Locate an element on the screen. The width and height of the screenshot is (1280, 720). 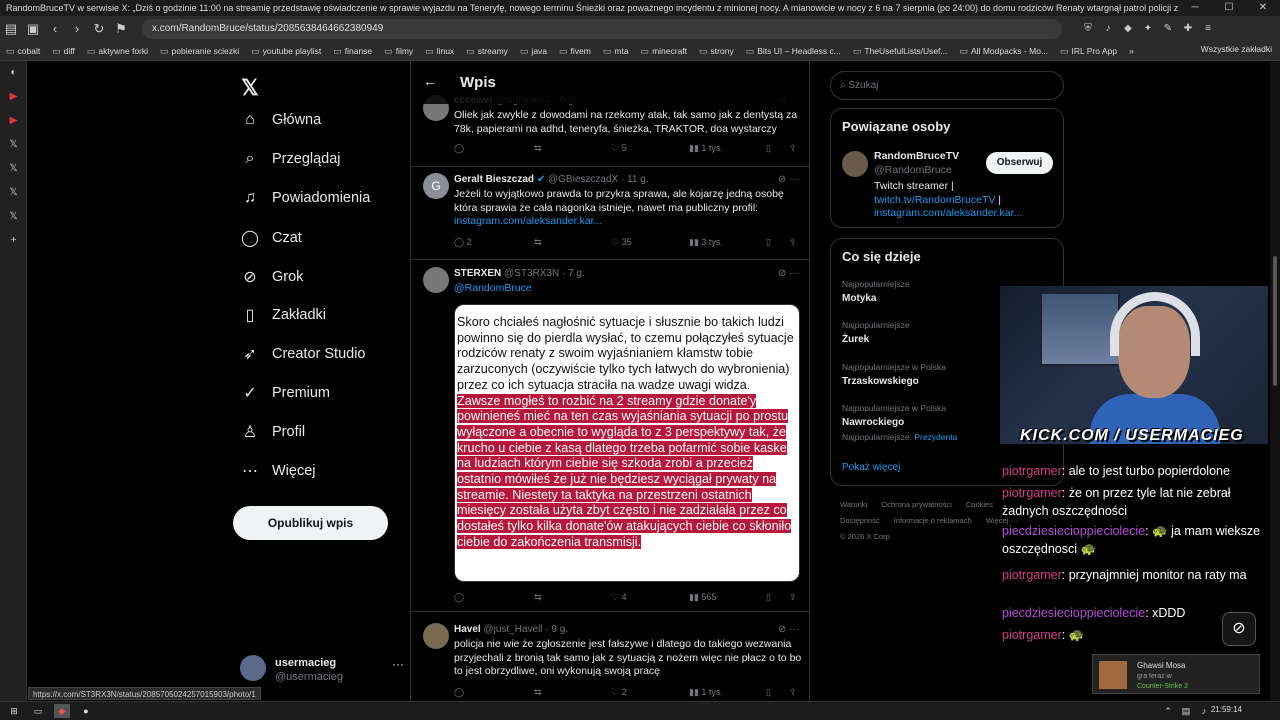
scrollbar is located at coordinates (1275, 381).